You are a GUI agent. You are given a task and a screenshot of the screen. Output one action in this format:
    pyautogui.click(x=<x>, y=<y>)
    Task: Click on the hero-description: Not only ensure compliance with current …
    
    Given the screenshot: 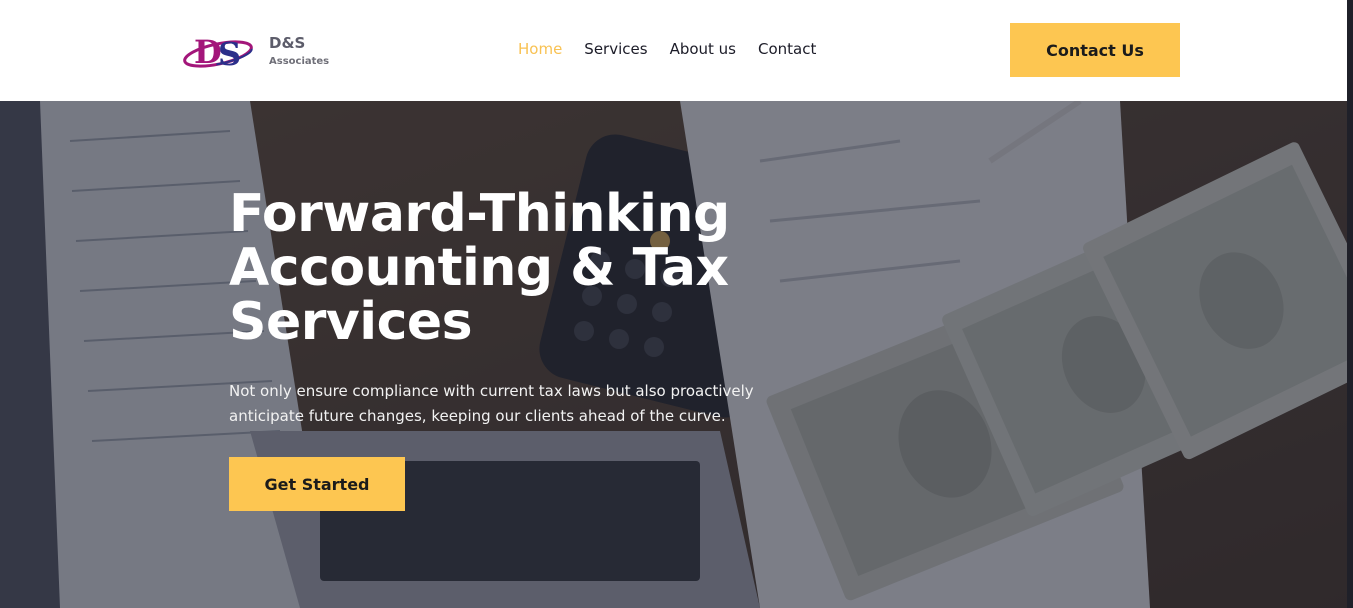 What is the action you would take?
    pyautogui.click(x=491, y=403)
    